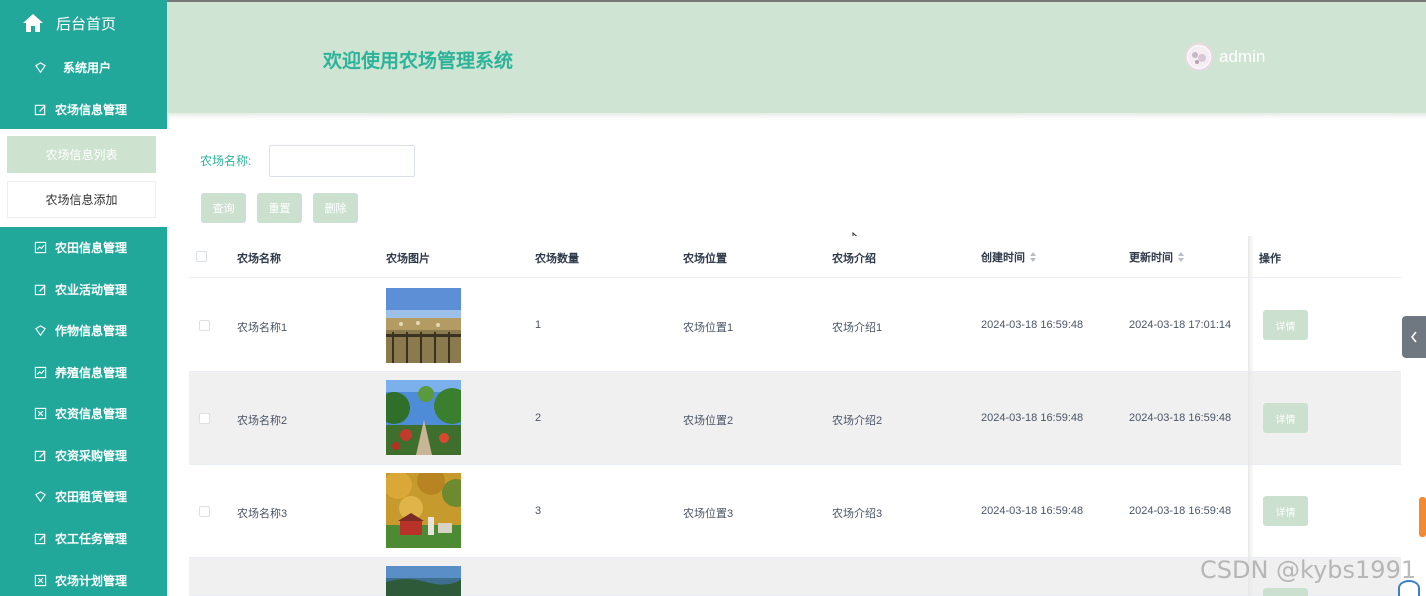 The image size is (1426, 596). Describe the element at coordinates (259, 259) in the screenshot. I see `column-header-name: 农场名称` at that location.